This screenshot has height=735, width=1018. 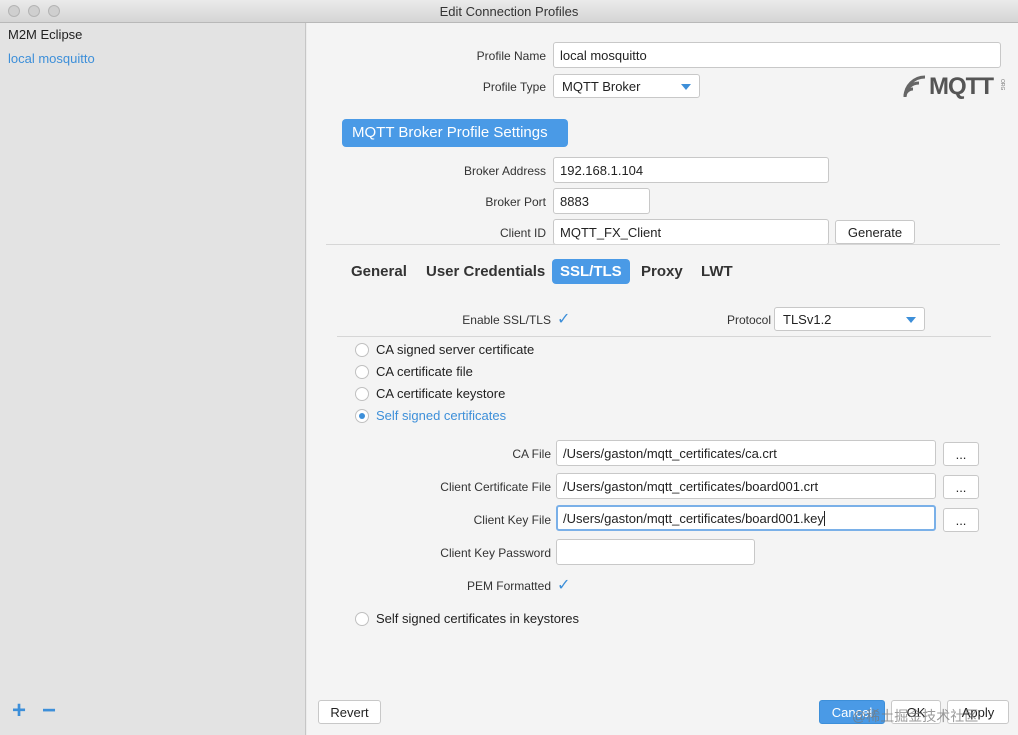 What do you see at coordinates (19, 711) in the screenshot?
I see `add-profile-button: +` at bounding box center [19, 711].